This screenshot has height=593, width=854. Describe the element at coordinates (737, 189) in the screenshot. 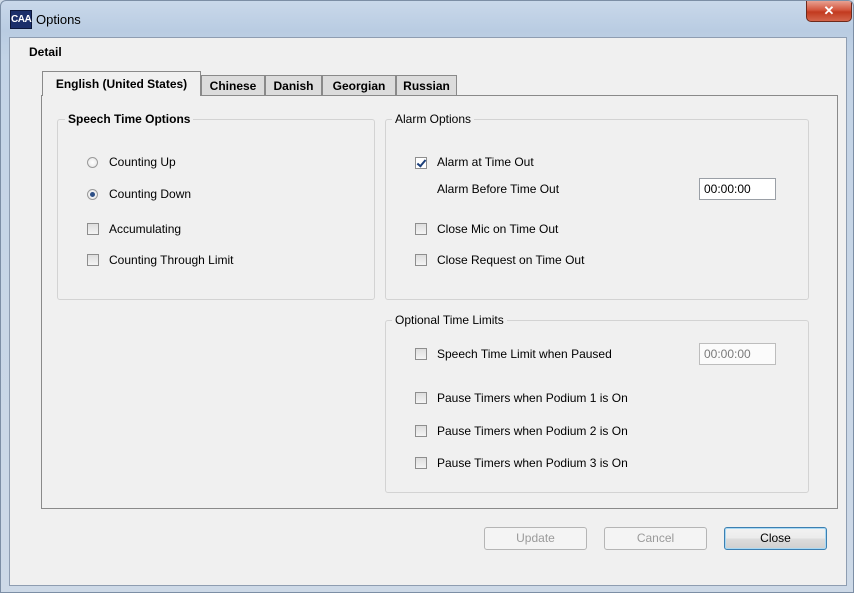

I see `alarm-before-time-out-input: 00:00:00` at that location.